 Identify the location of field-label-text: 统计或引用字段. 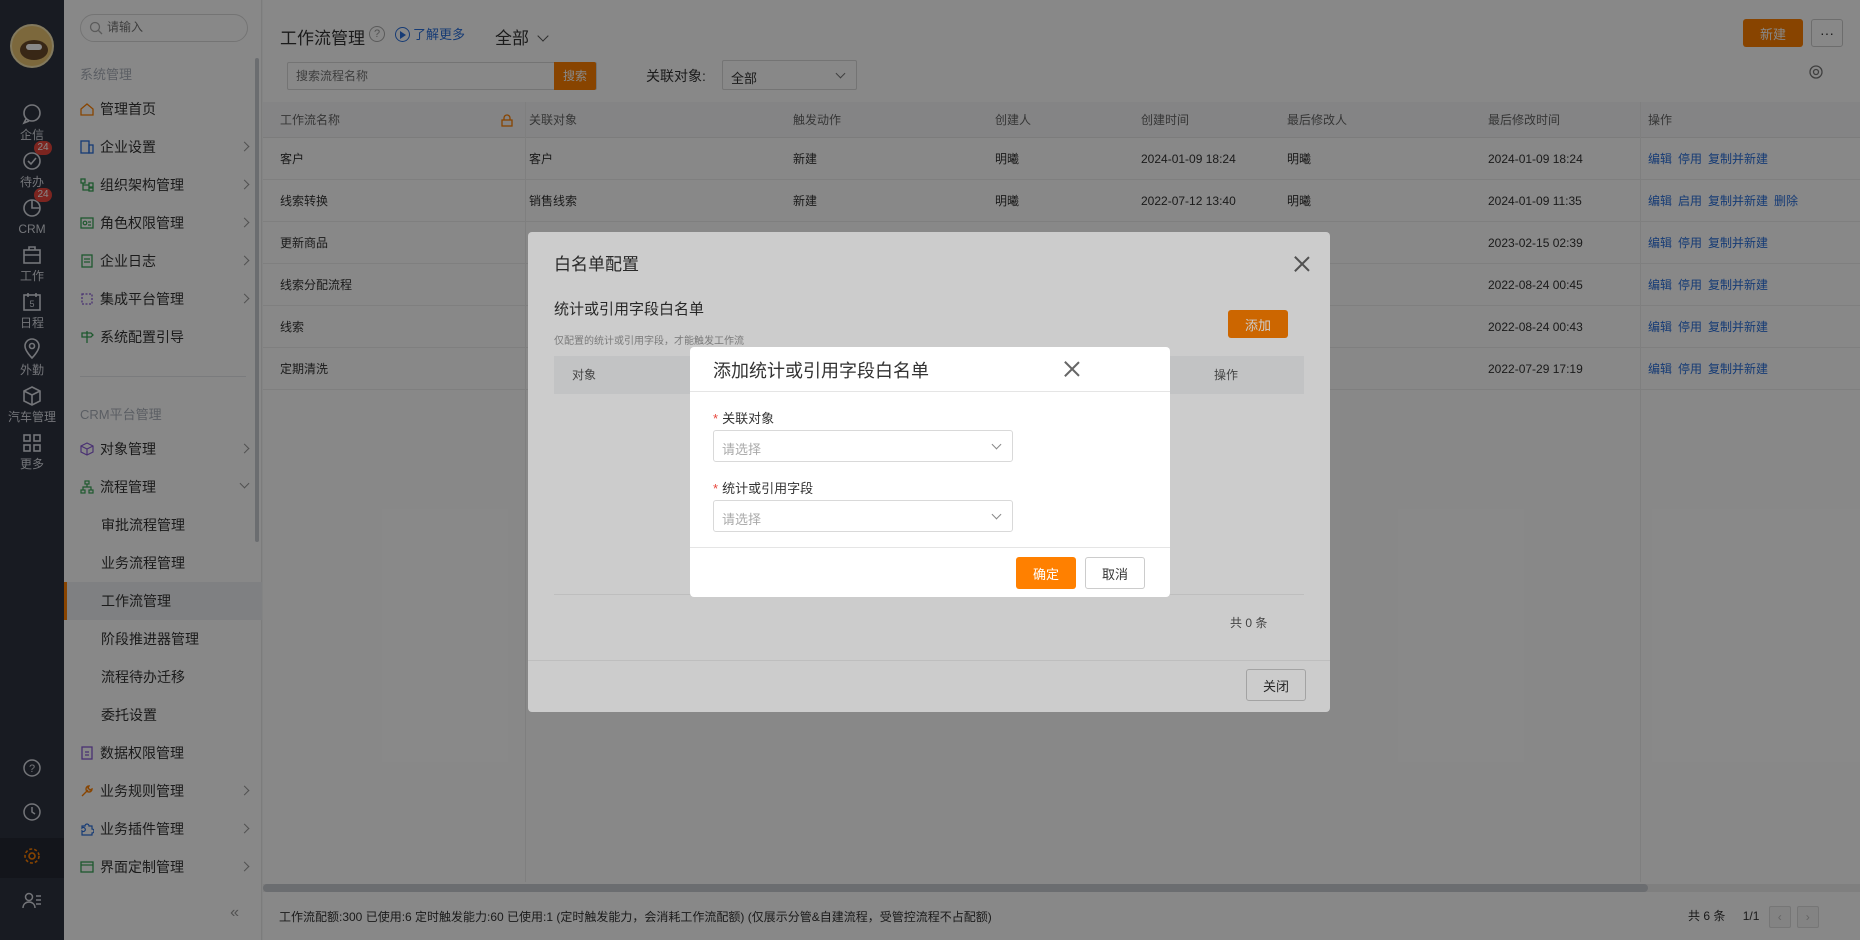
(768, 488).